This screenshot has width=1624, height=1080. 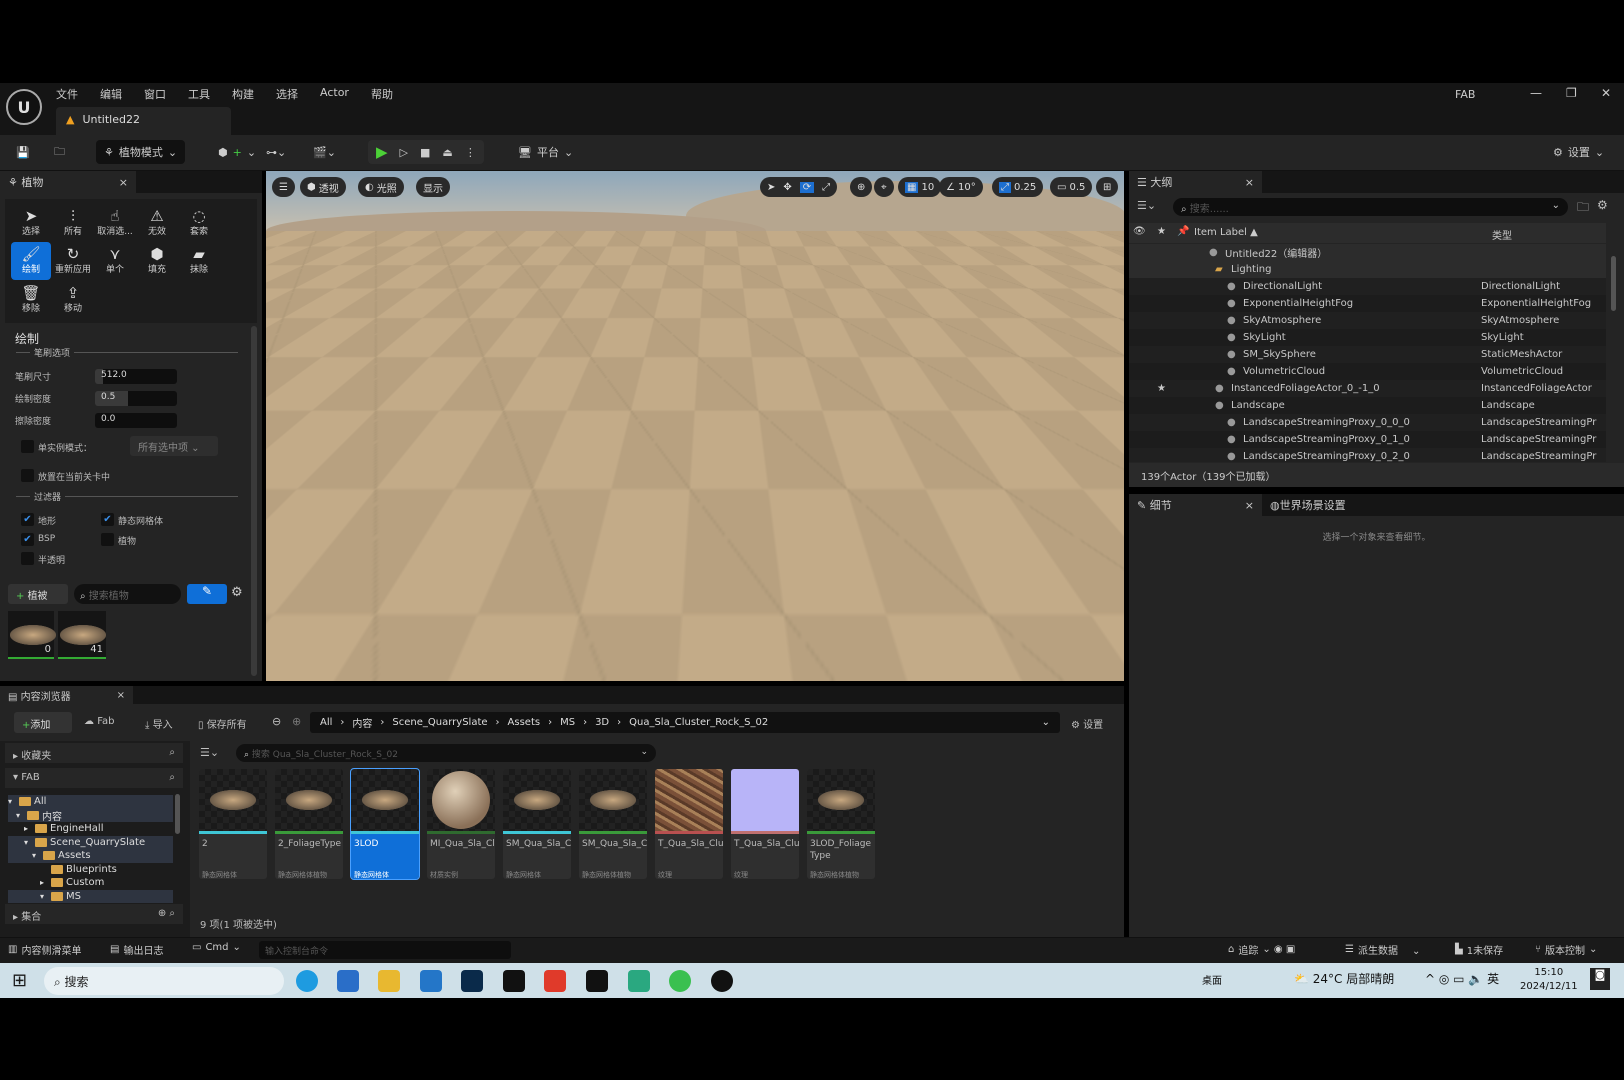 What do you see at coordinates (38, 594) in the screenshot?
I see `add-foliage-button: + 植被` at bounding box center [38, 594].